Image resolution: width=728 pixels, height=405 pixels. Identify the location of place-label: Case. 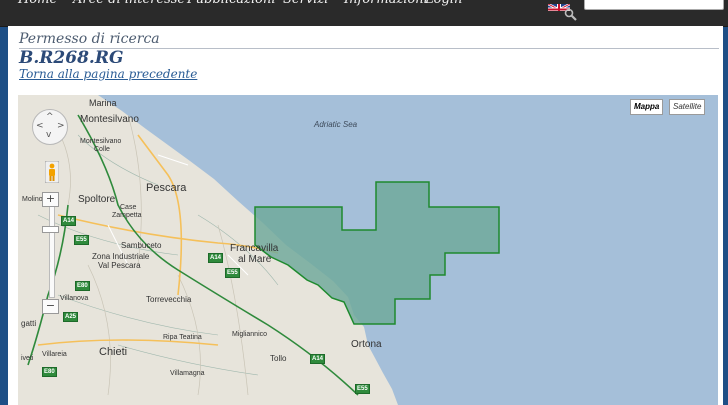
(128, 207).